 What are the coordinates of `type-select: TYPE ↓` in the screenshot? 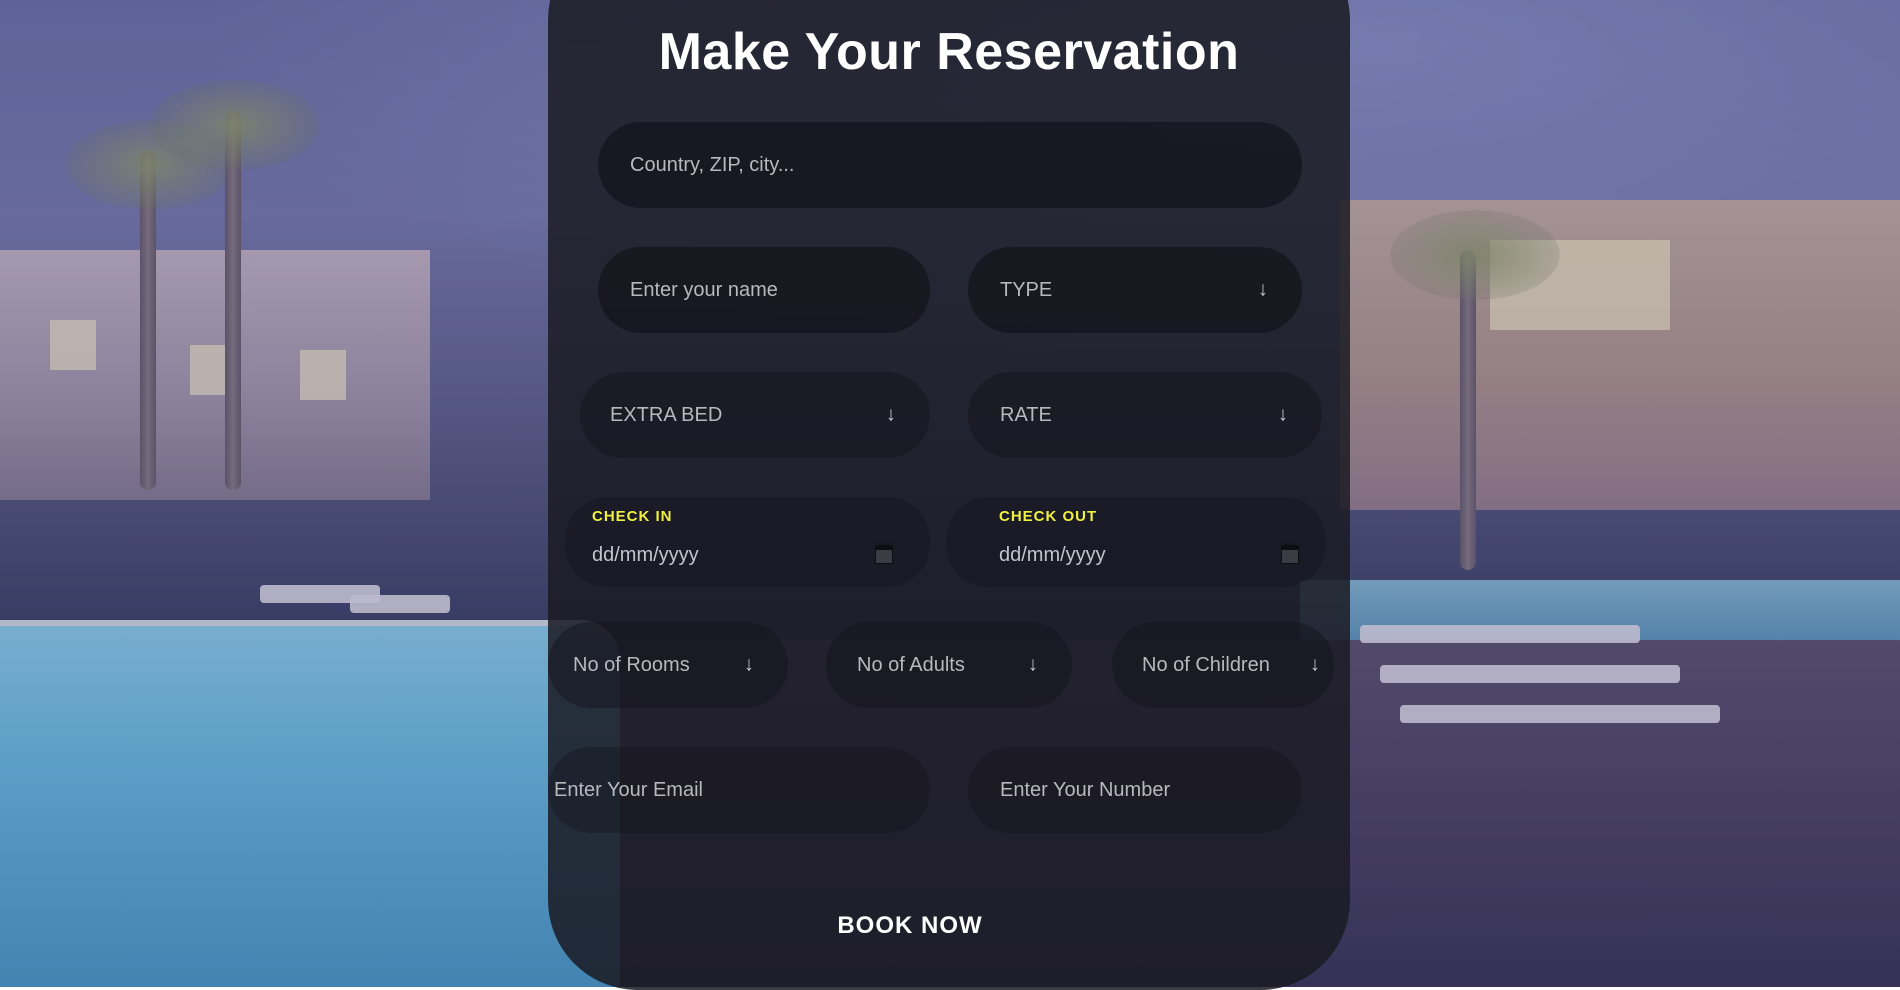 It's located at (1135, 290).